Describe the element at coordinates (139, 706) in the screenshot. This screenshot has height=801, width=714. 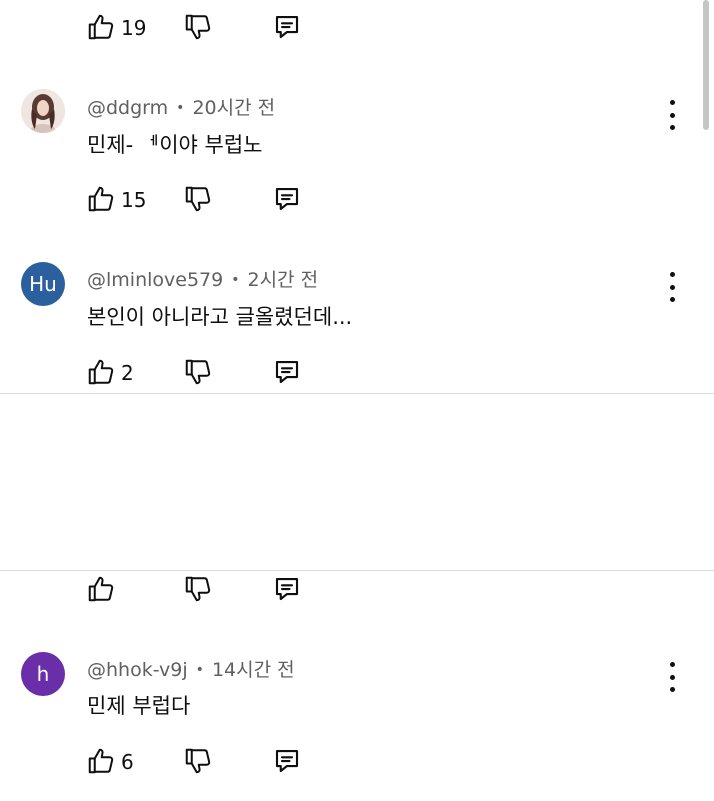
I see `comment-text: 민제 부럽다` at that location.